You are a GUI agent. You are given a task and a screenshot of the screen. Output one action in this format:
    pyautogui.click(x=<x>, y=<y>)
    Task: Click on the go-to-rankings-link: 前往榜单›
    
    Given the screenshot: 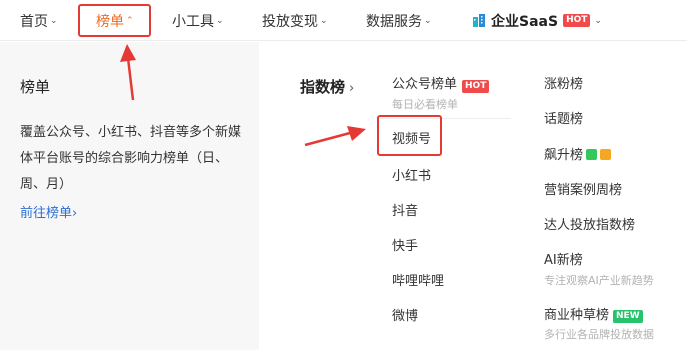 What is the action you would take?
    pyautogui.click(x=48, y=211)
    